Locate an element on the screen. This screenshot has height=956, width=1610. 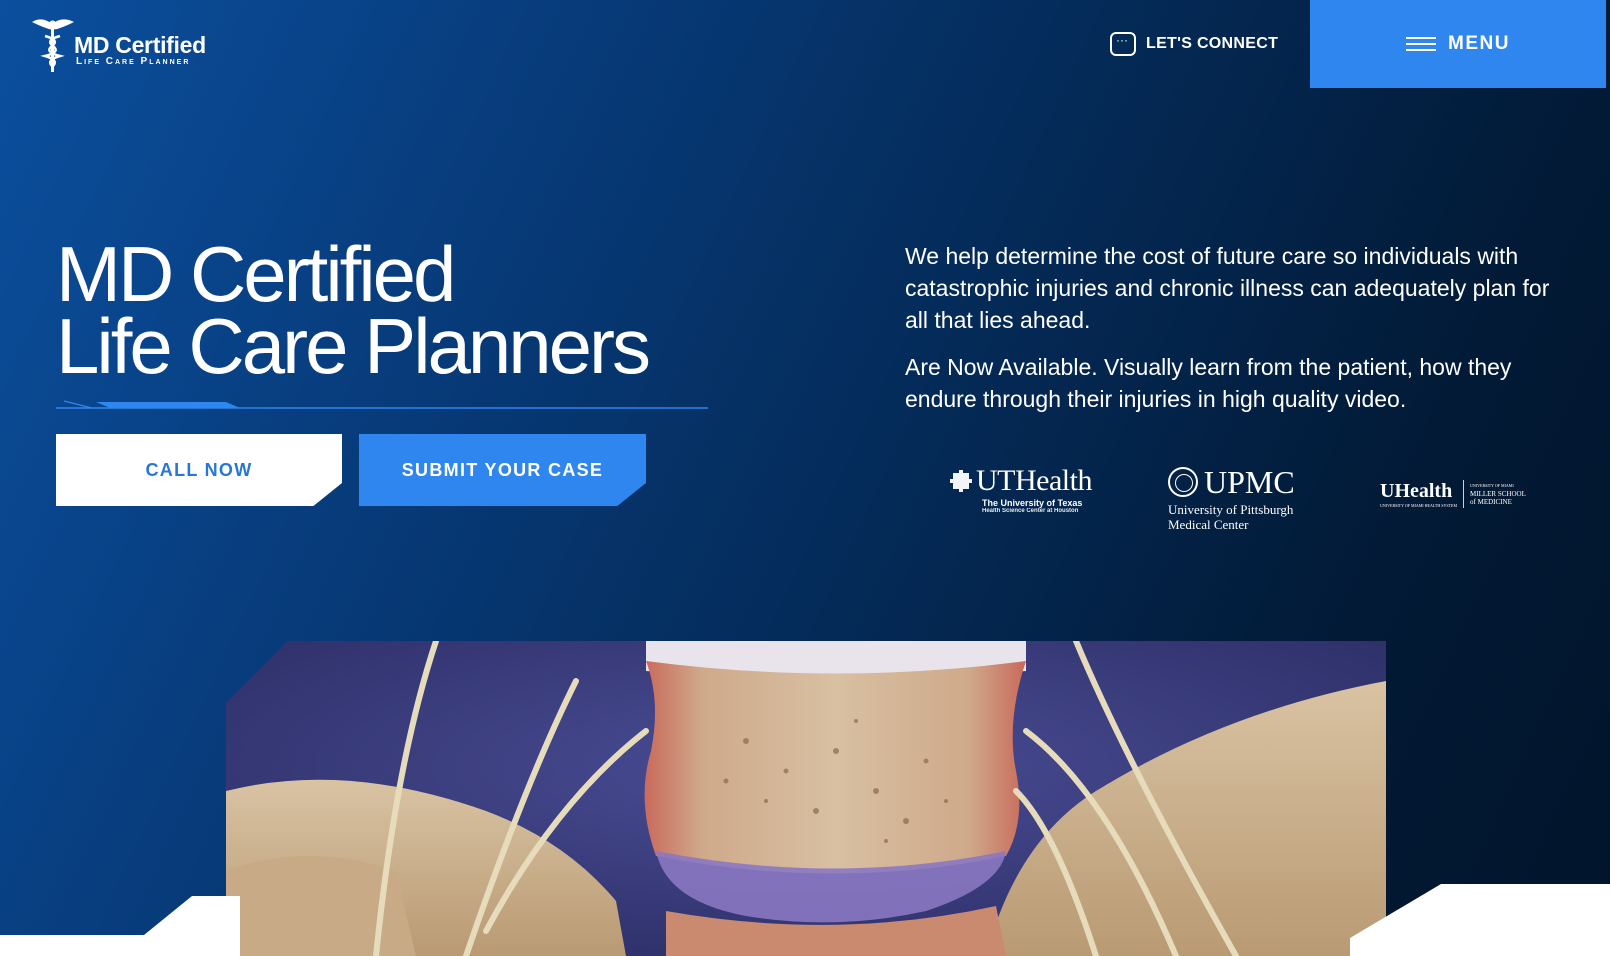
logo-subtitle: Life Care Planner is located at coordinates (133, 61).